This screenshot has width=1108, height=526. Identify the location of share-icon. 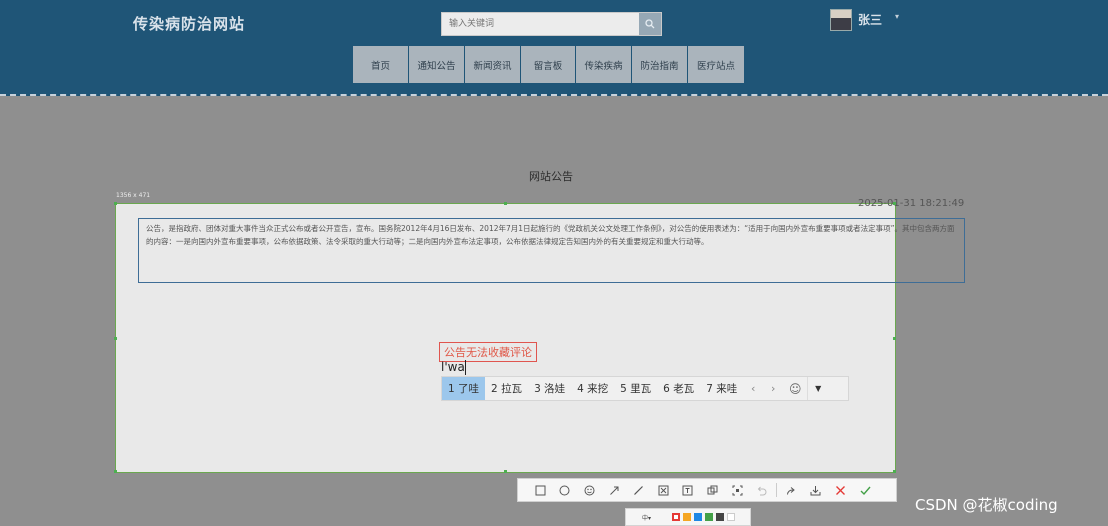
(790, 490).